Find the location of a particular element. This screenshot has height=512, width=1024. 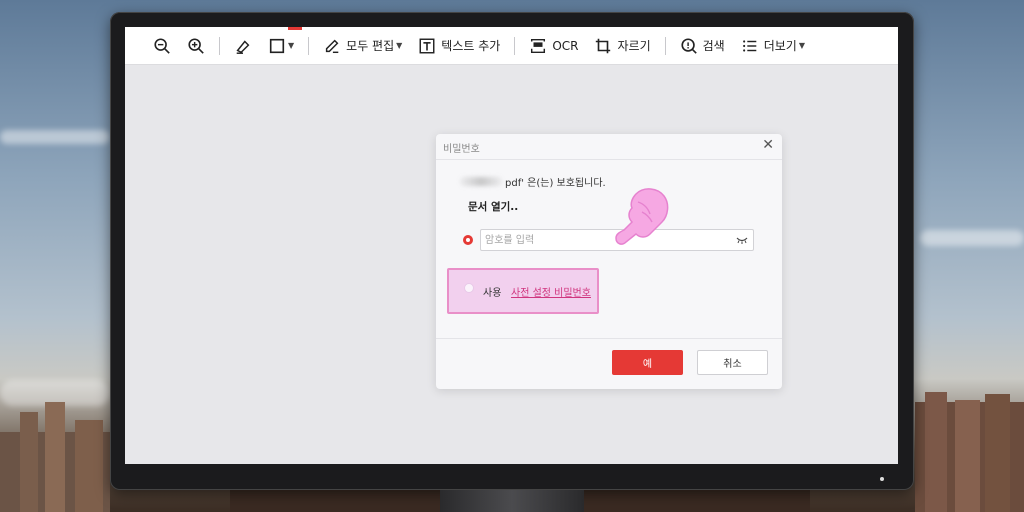

crop-button: 자르기 is located at coordinates (622, 46).